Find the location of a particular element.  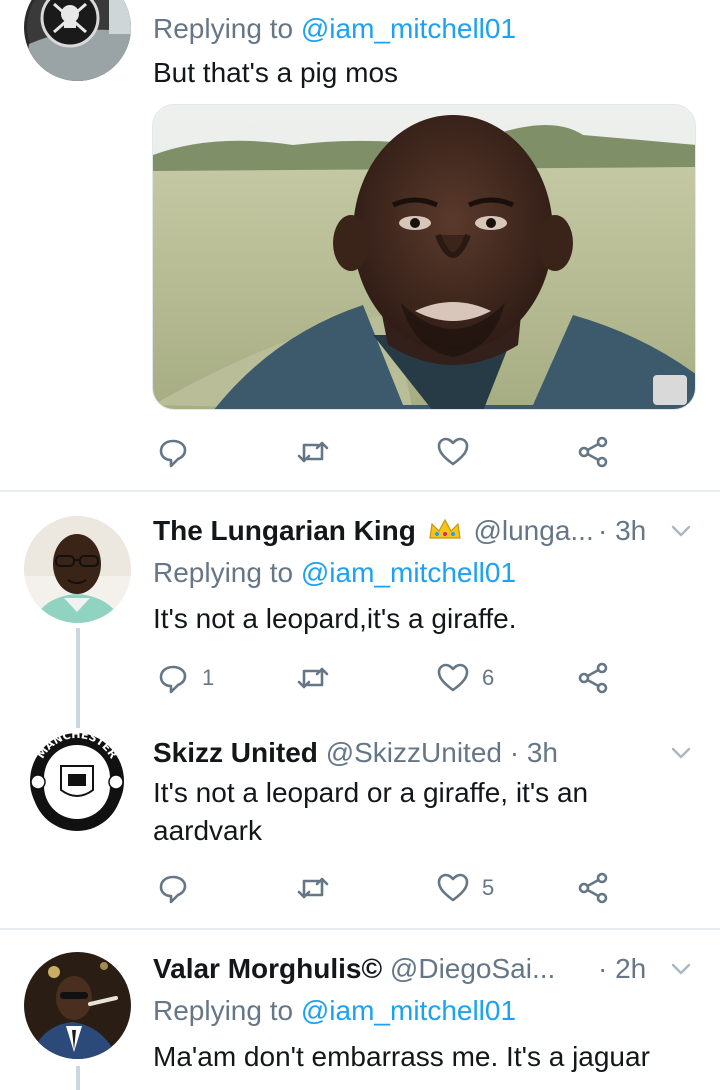

user-handle: @SkizzUnited is located at coordinates (414, 752).